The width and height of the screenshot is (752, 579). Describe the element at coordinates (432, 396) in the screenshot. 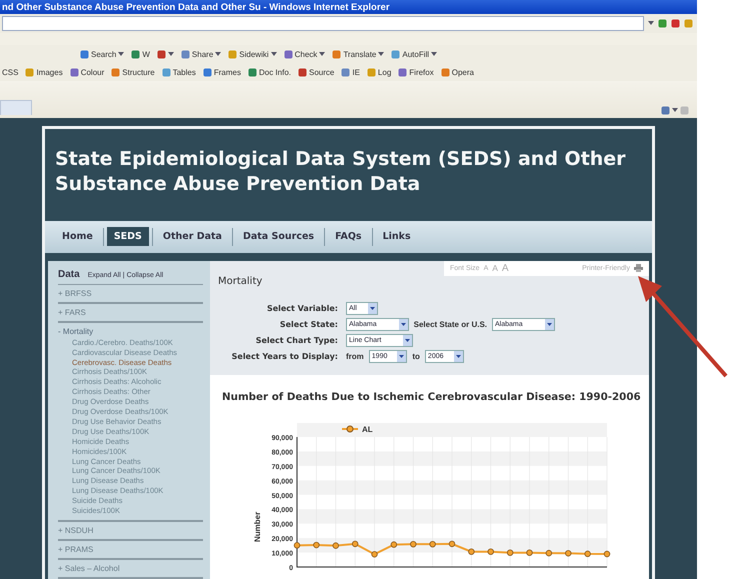

I see `chart-title: Number of Deaths Due to Ischemic Cerebrovascular Disease: 1990-2006` at that location.